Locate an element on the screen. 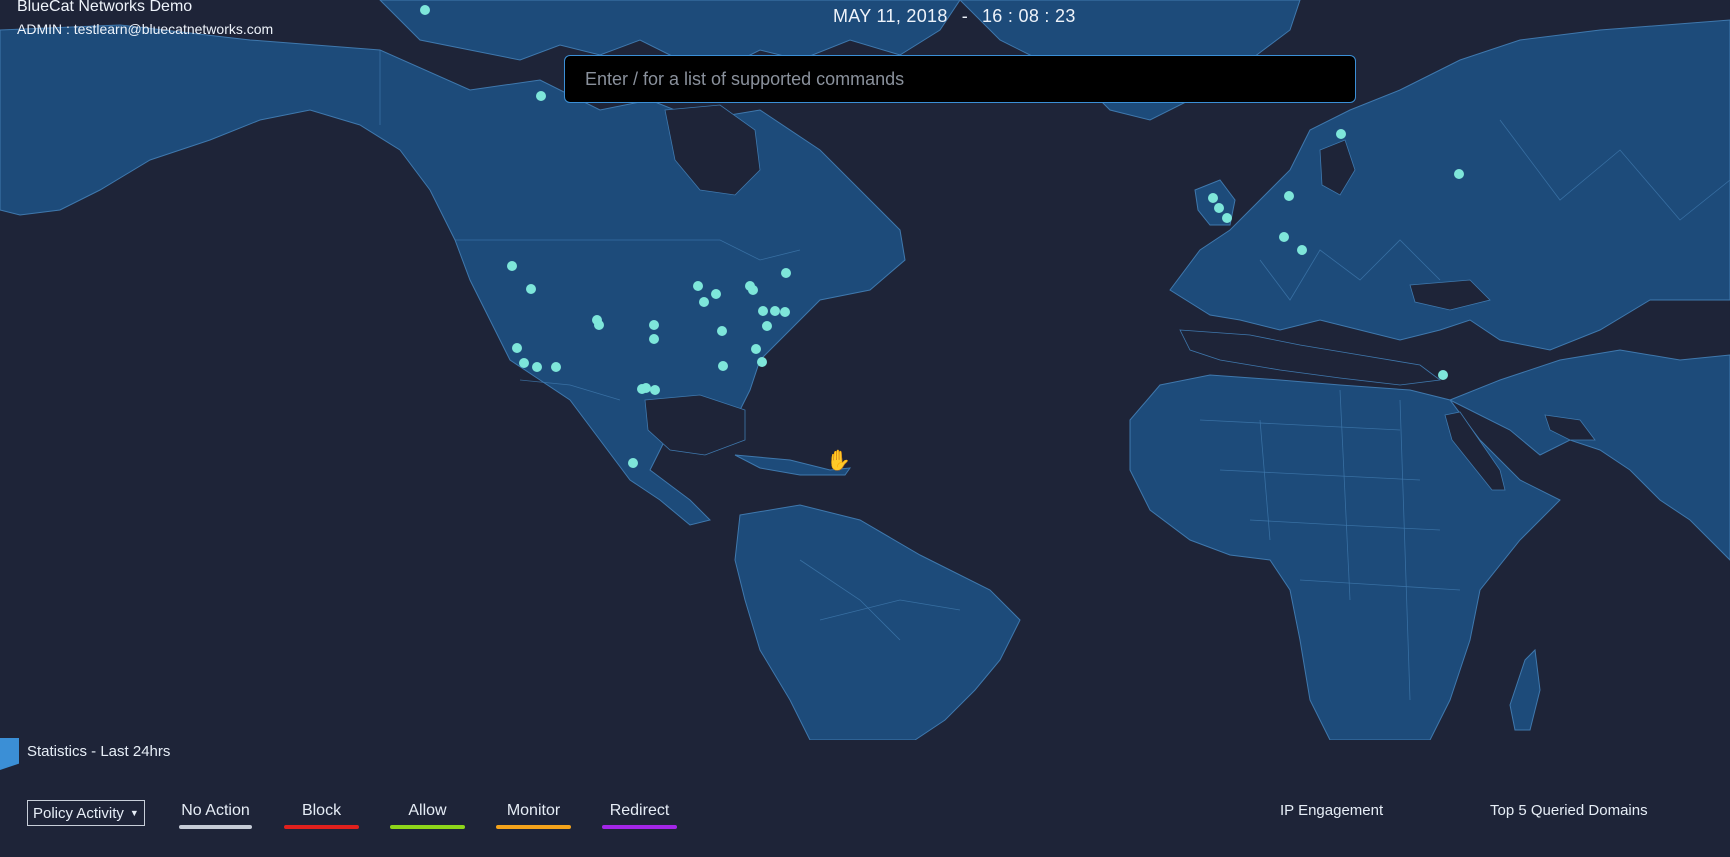  hand-cursor-icon: ✋ is located at coordinates (838, 461).